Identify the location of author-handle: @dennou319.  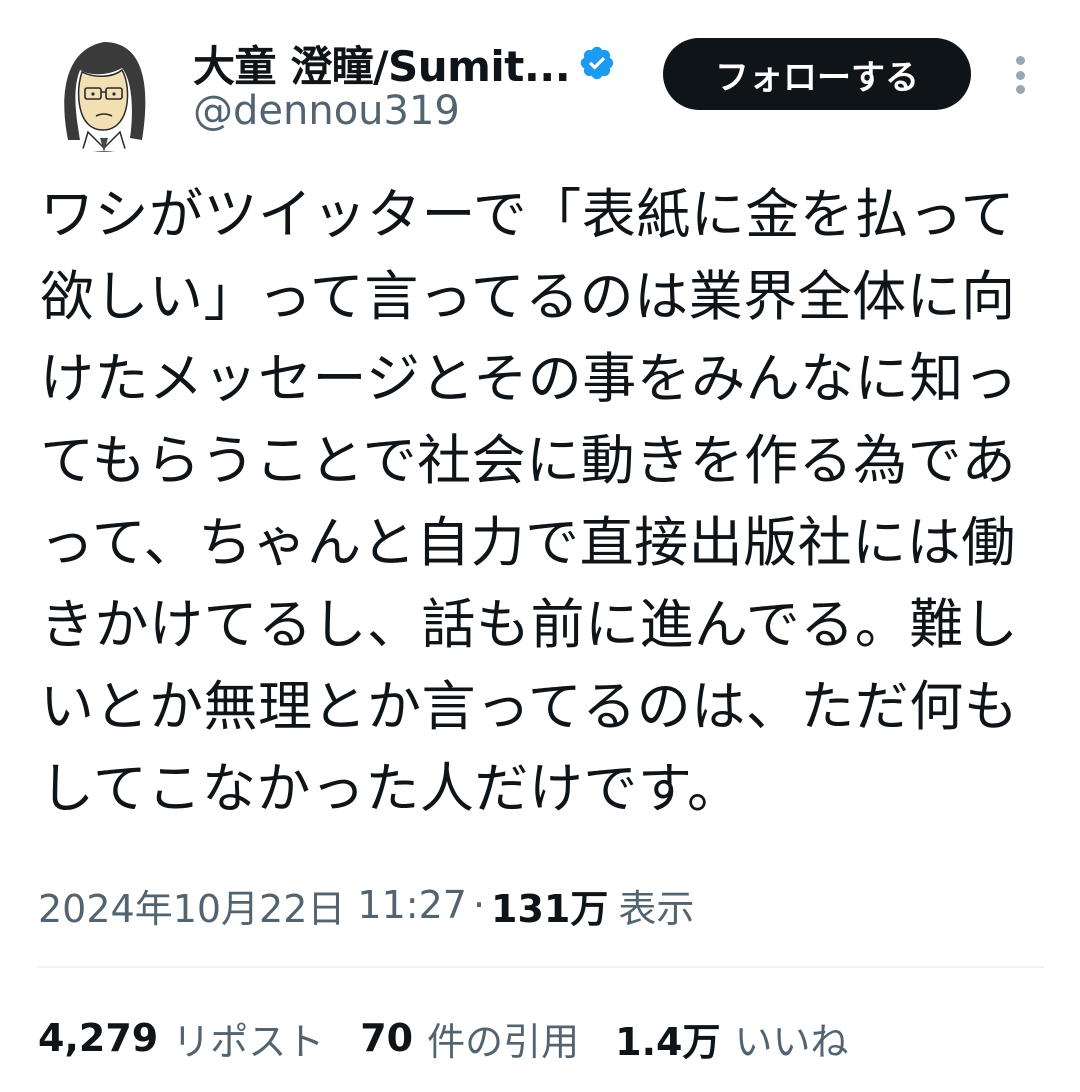
(326, 111).